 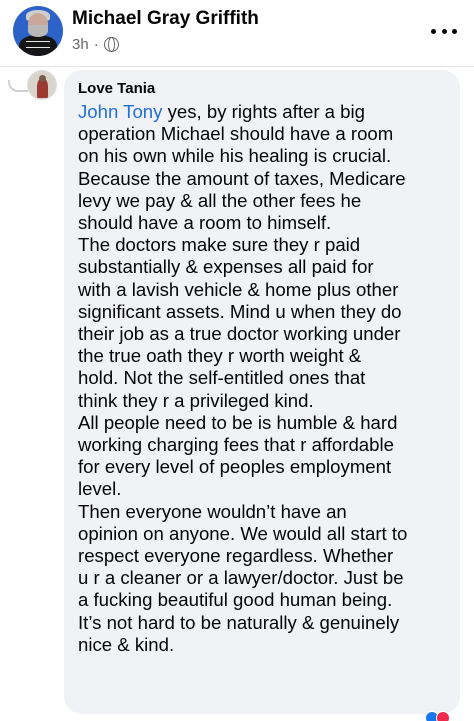 What do you see at coordinates (165, 19) in the screenshot?
I see `post-author-name: Michael Gray Griffith` at bounding box center [165, 19].